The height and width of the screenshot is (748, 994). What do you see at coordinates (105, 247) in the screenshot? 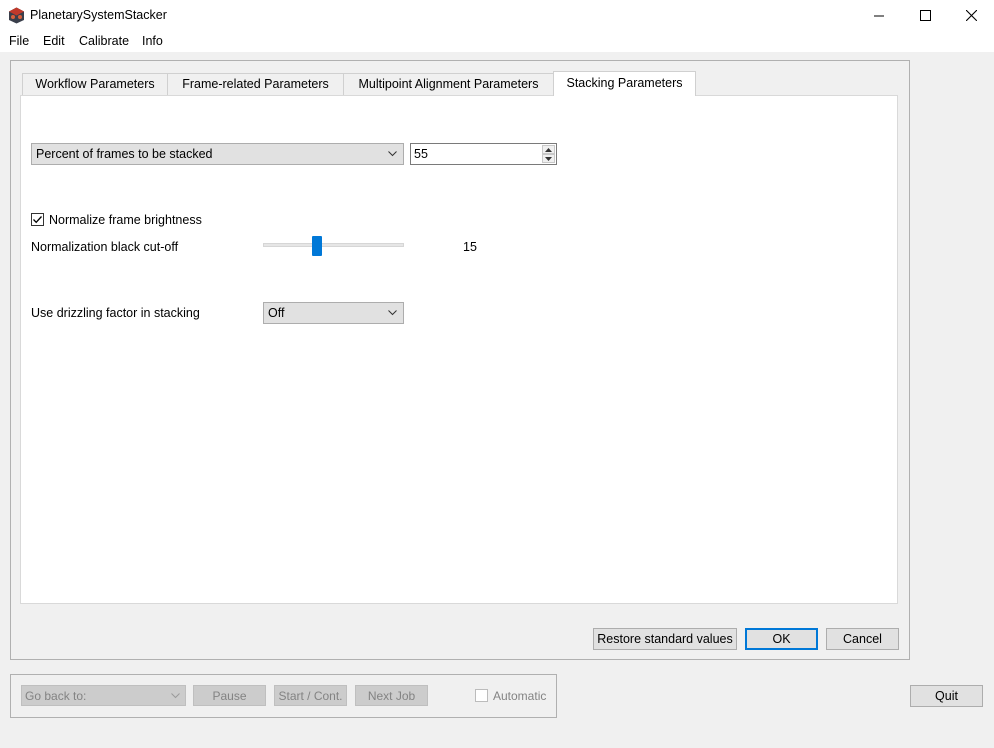
I see `black-cutoff-label: Normalization black cut-off` at bounding box center [105, 247].